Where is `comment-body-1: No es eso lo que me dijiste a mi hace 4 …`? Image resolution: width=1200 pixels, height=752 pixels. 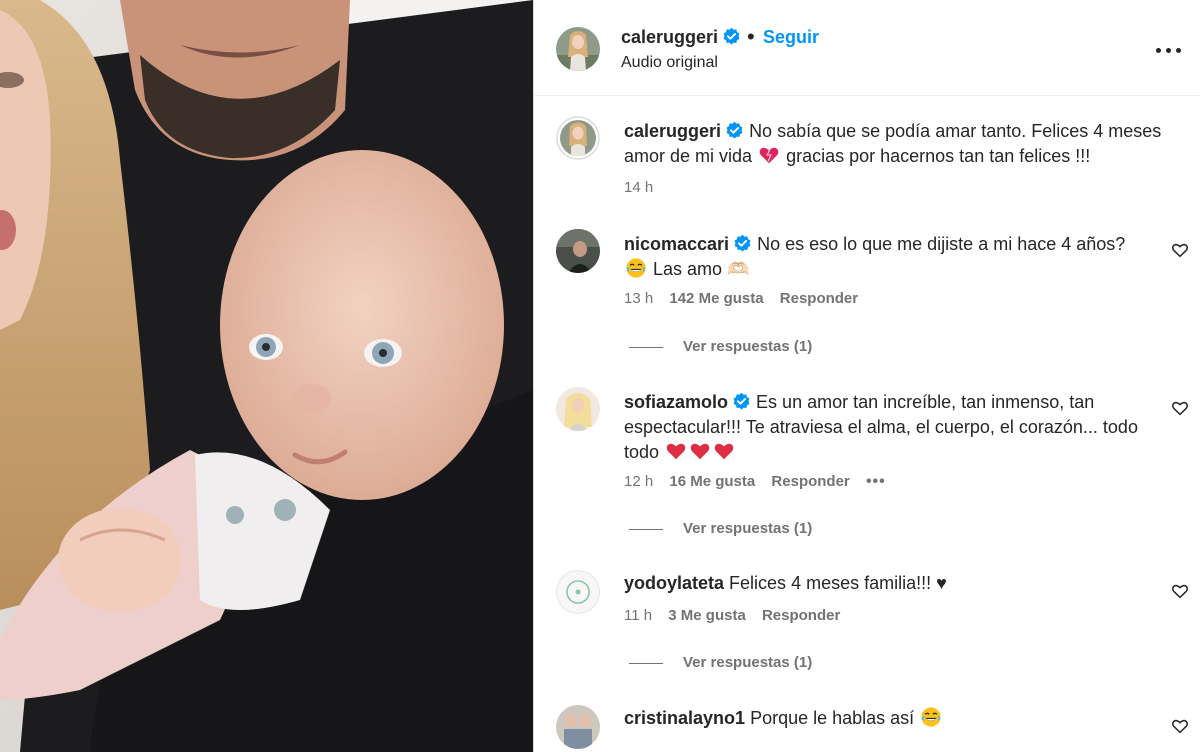
comment-body-1: No es eso lo que me dijiste a mi hace 4 … is located at coordinates (941, 244).